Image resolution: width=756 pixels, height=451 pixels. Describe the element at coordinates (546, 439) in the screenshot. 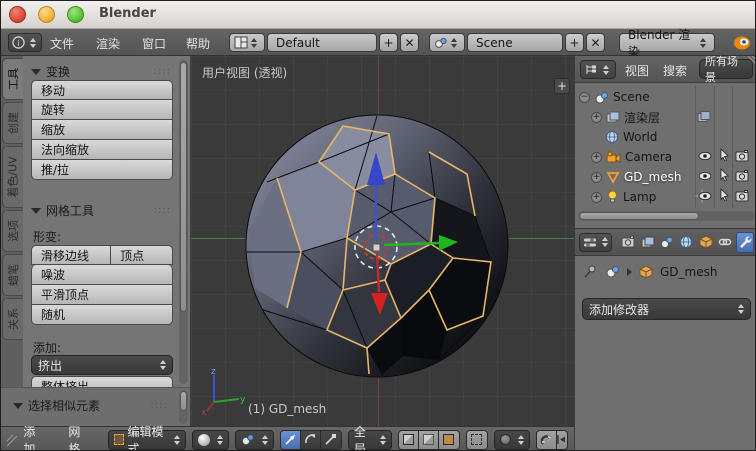

I see `snap-toggle-button` at that location.